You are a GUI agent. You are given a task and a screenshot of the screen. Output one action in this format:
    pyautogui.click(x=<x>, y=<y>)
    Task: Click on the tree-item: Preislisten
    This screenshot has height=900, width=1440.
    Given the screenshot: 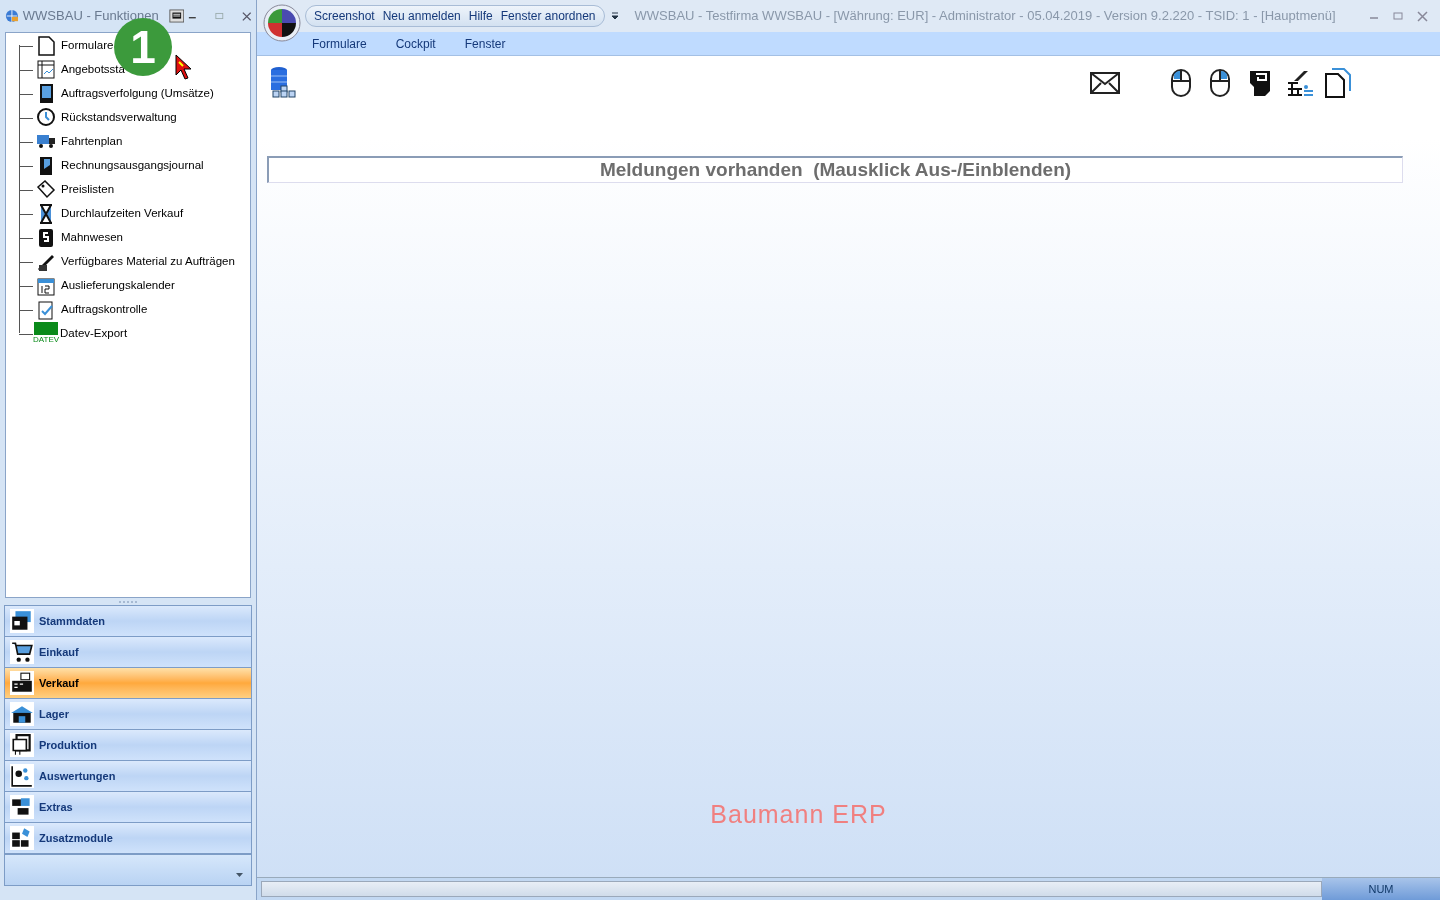 What is the action you would take?
    pyautogui.click(x=88, y=190)
    